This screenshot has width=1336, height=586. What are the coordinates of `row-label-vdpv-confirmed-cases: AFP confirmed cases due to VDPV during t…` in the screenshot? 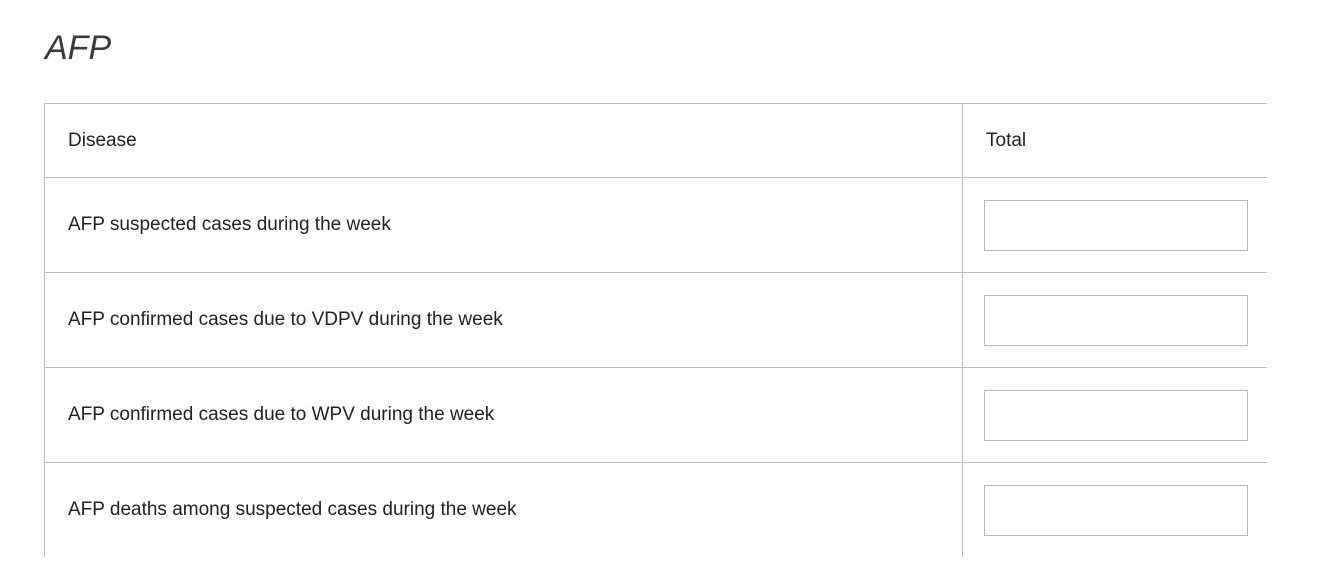 It's located at (503, 320).